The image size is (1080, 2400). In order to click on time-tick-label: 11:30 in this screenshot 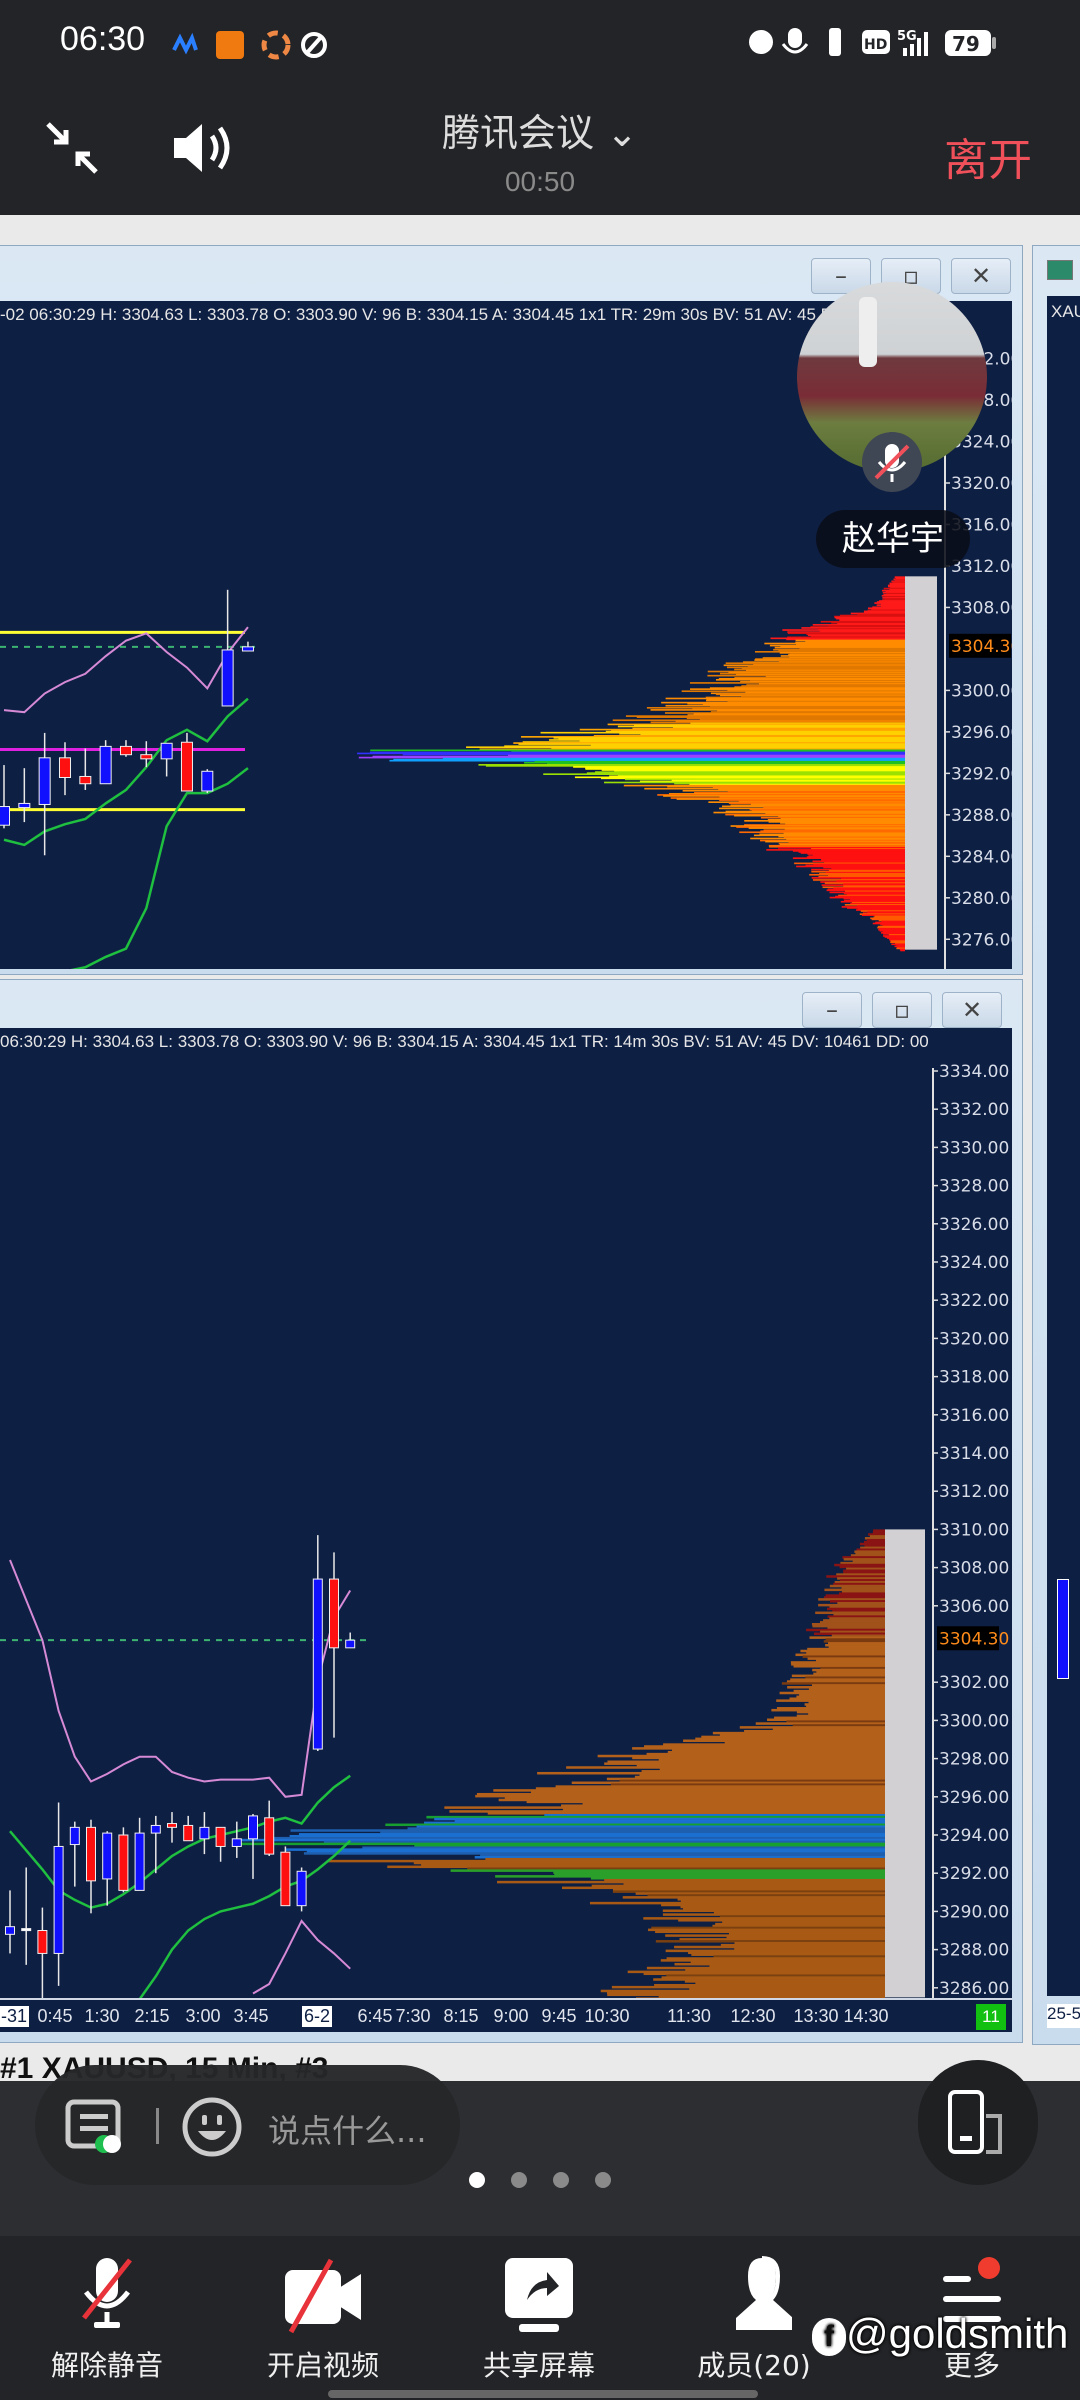, I will do `click(689, 2016)`.